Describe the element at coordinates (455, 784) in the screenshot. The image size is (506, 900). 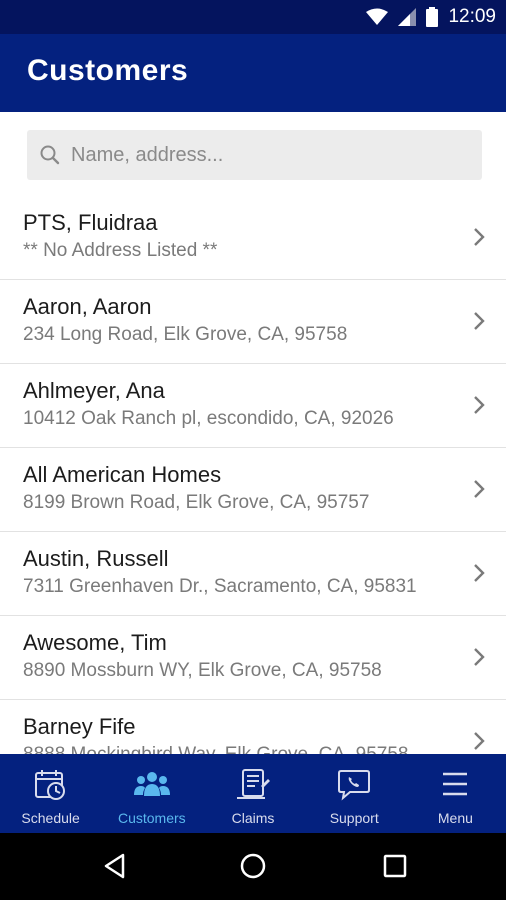
I see `hamburger-menu-icon` at that location.